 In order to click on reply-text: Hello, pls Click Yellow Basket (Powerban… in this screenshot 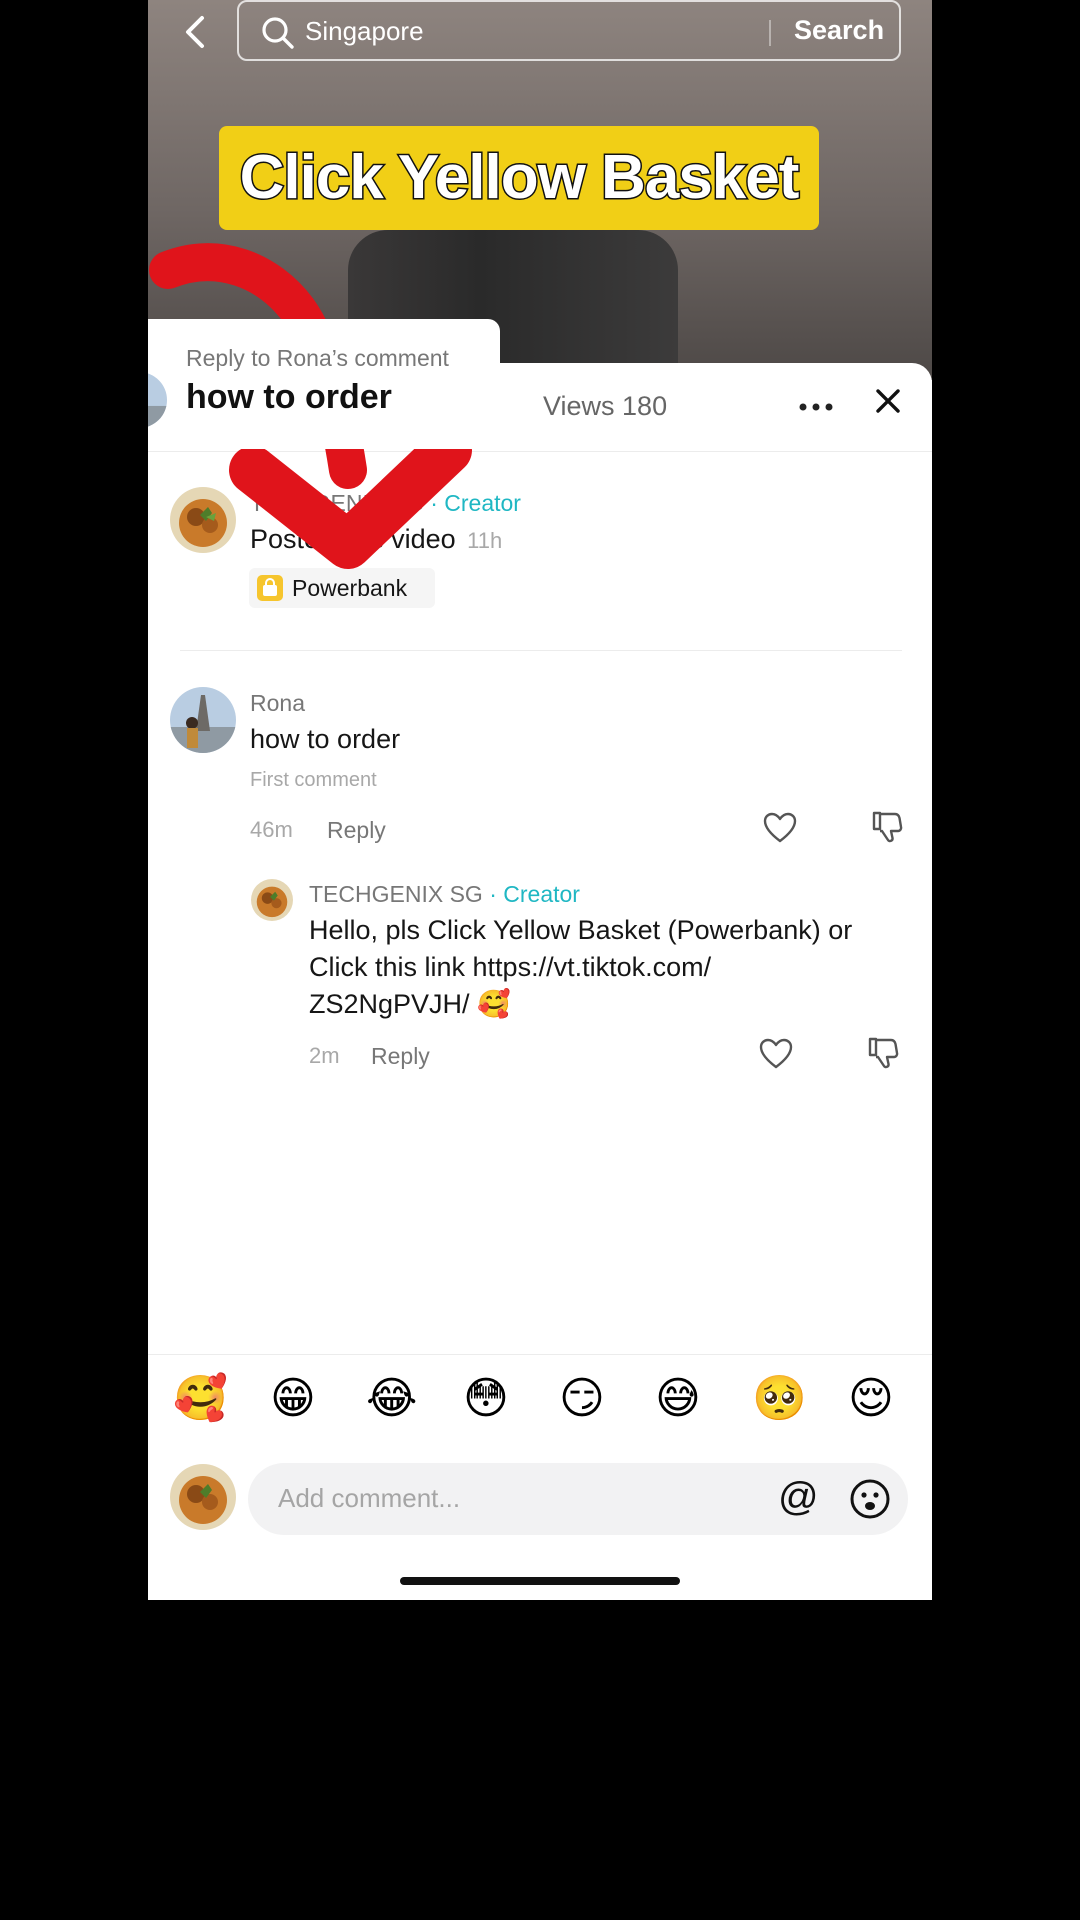, I will do `click(580, 967)`.